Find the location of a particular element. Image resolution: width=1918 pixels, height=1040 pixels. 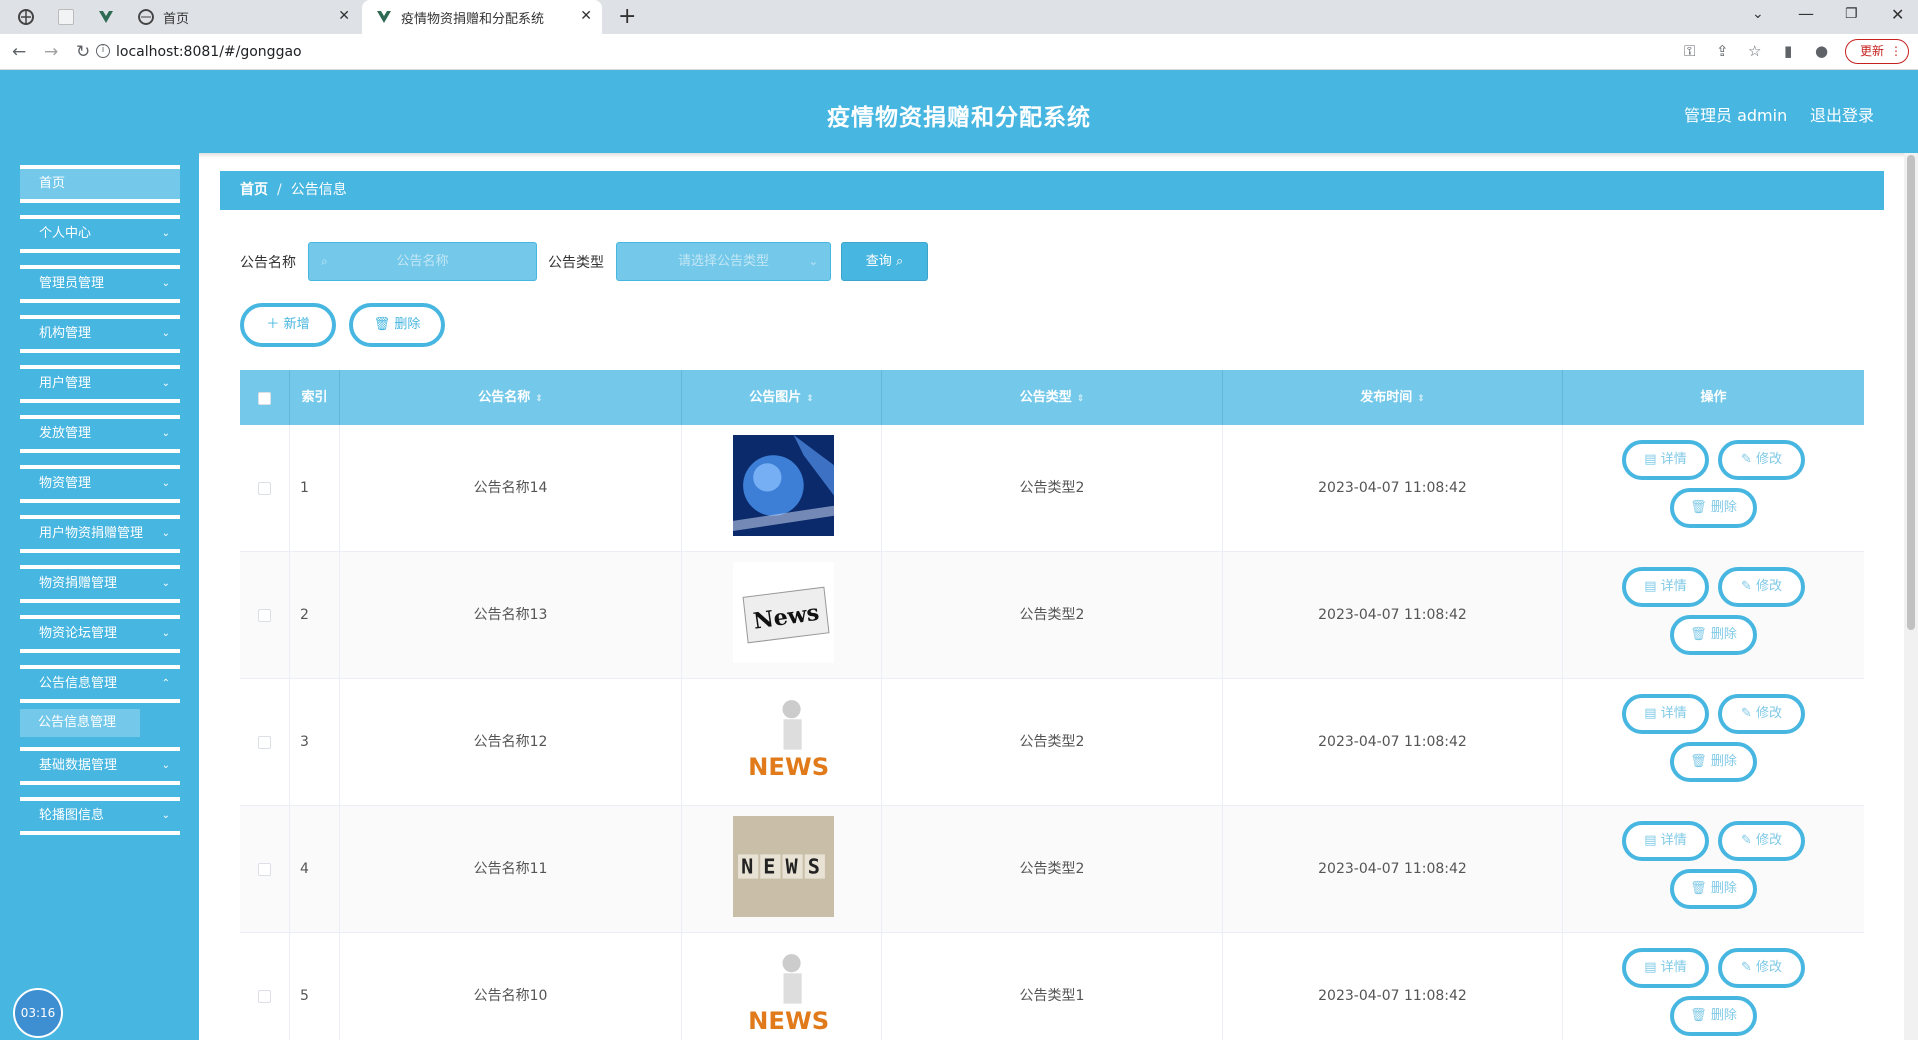

plus-icon: ＋ is located at coordinates (273, 324).